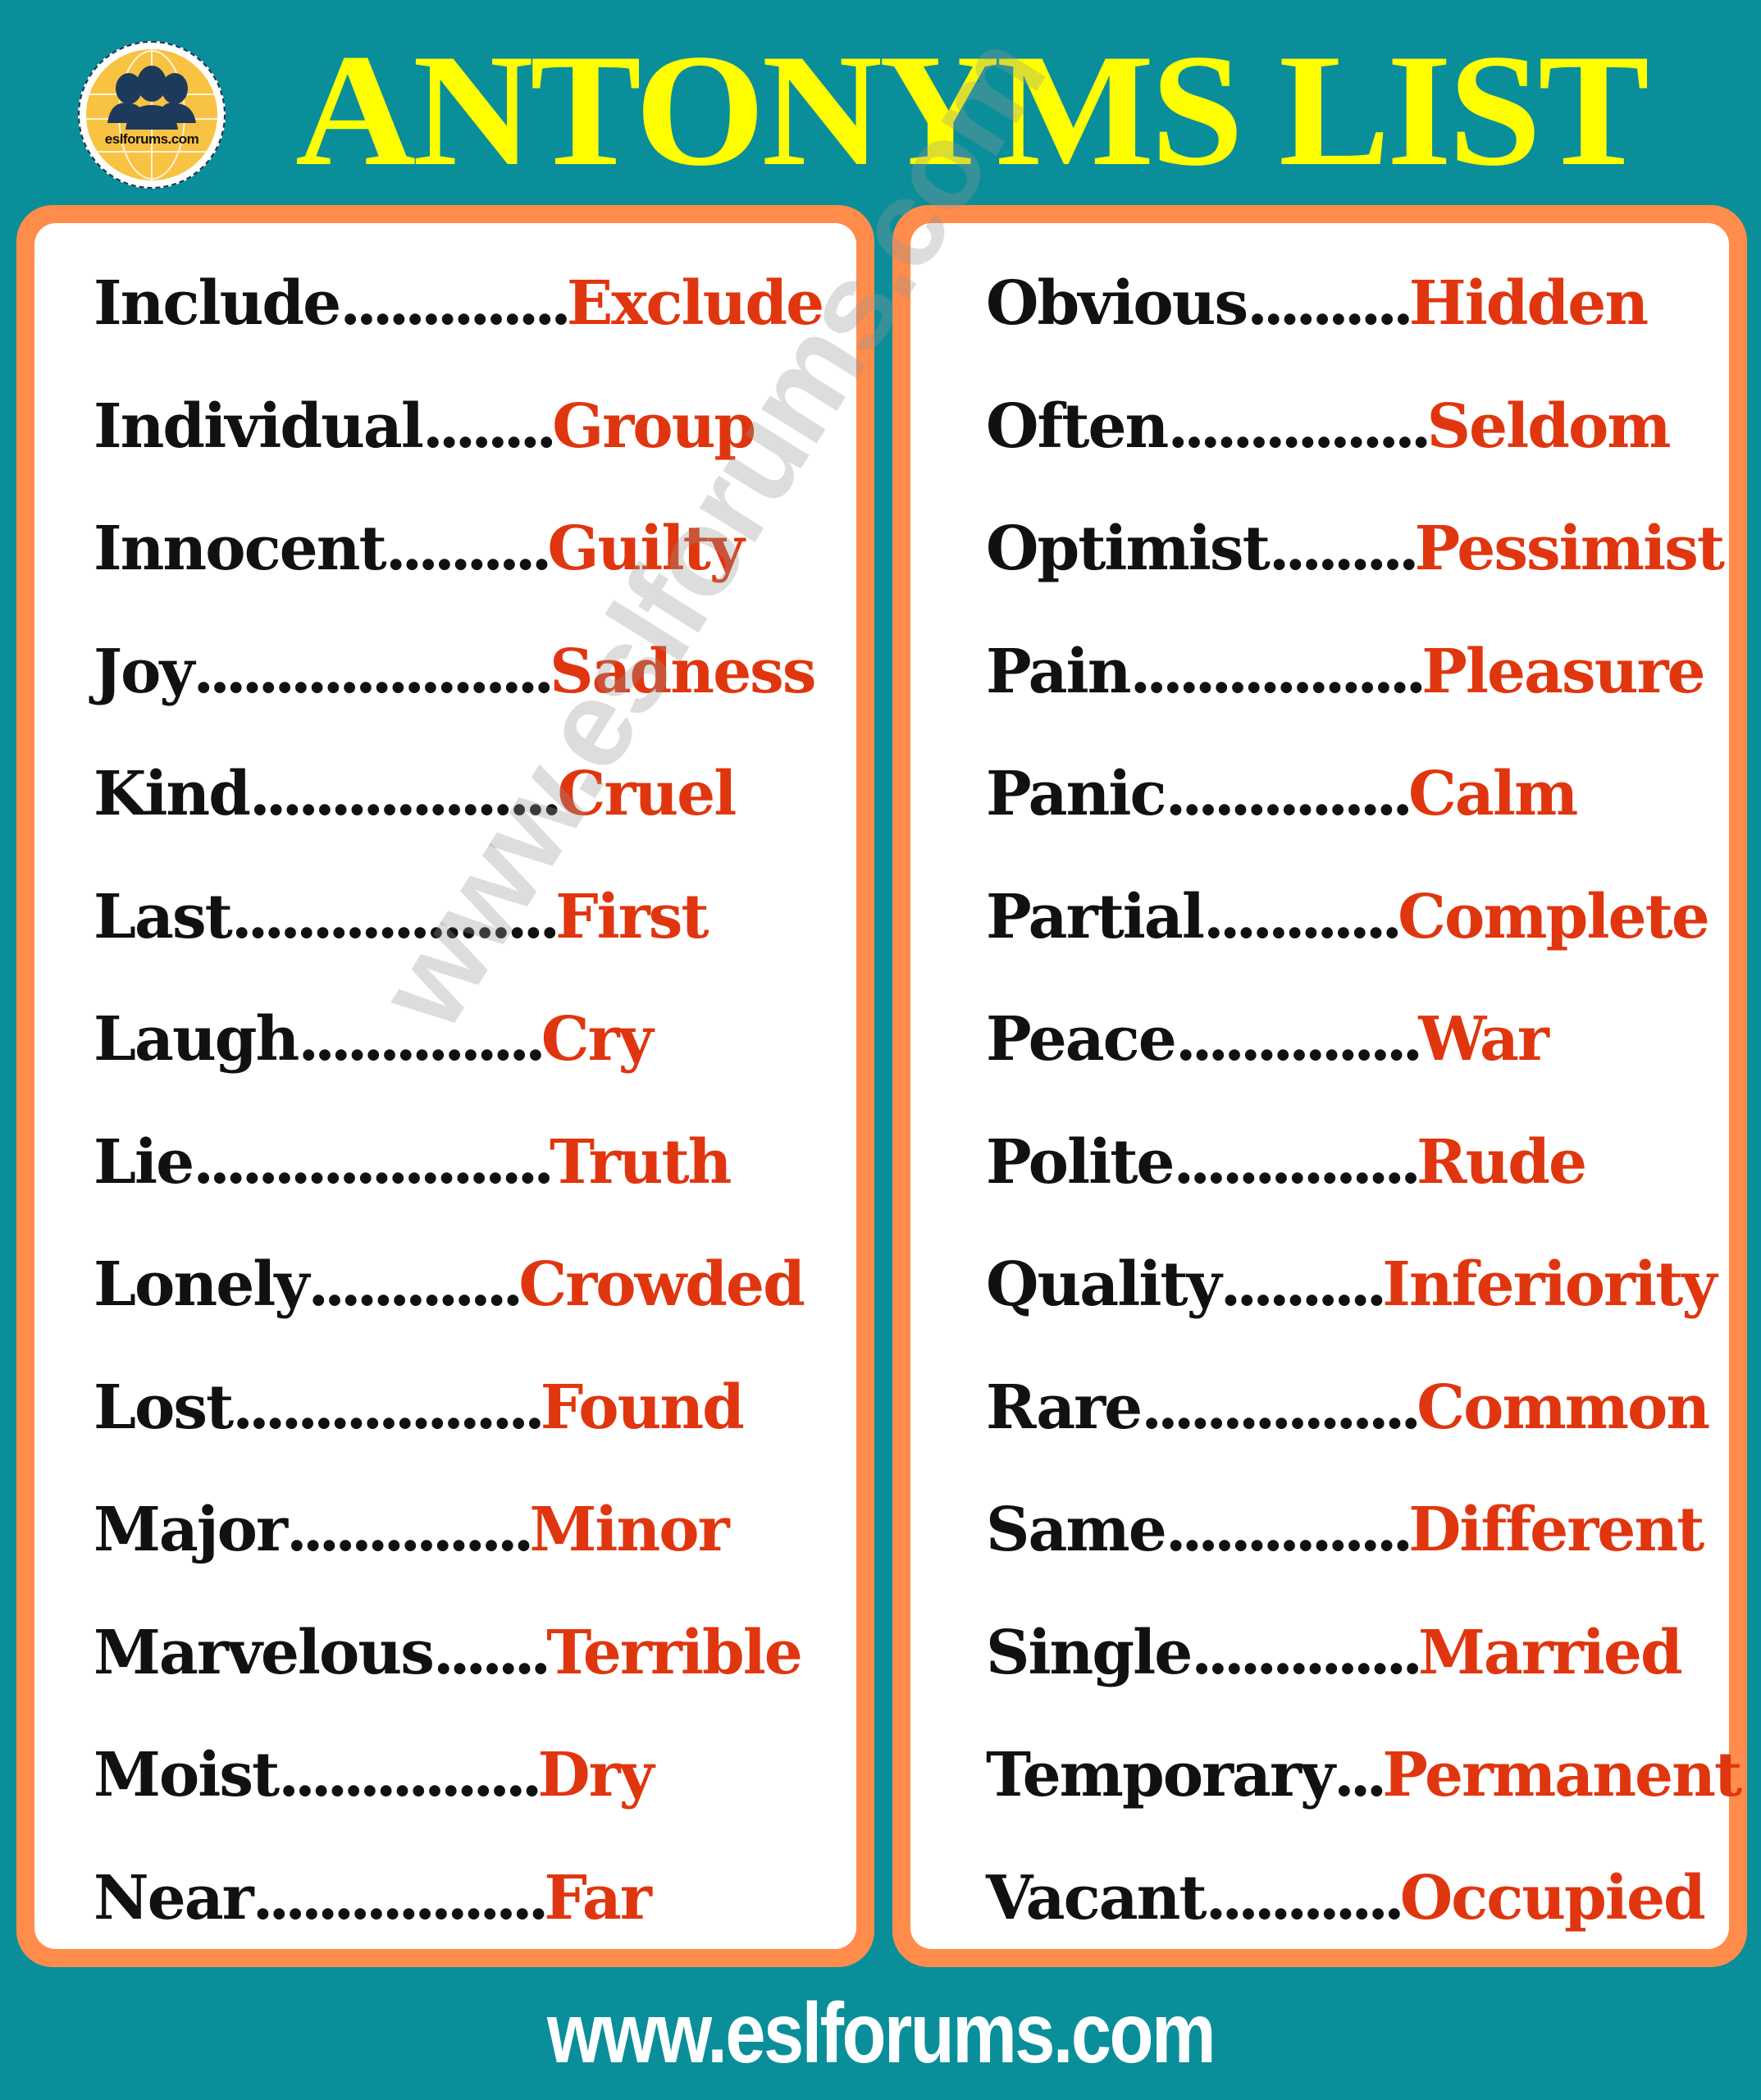 This screenshot has width=1761, height=2100. What do you see at coordinates (683, 671) in the screenshot?
I see `antonym: Sadness` at bounding box center [683, 671].